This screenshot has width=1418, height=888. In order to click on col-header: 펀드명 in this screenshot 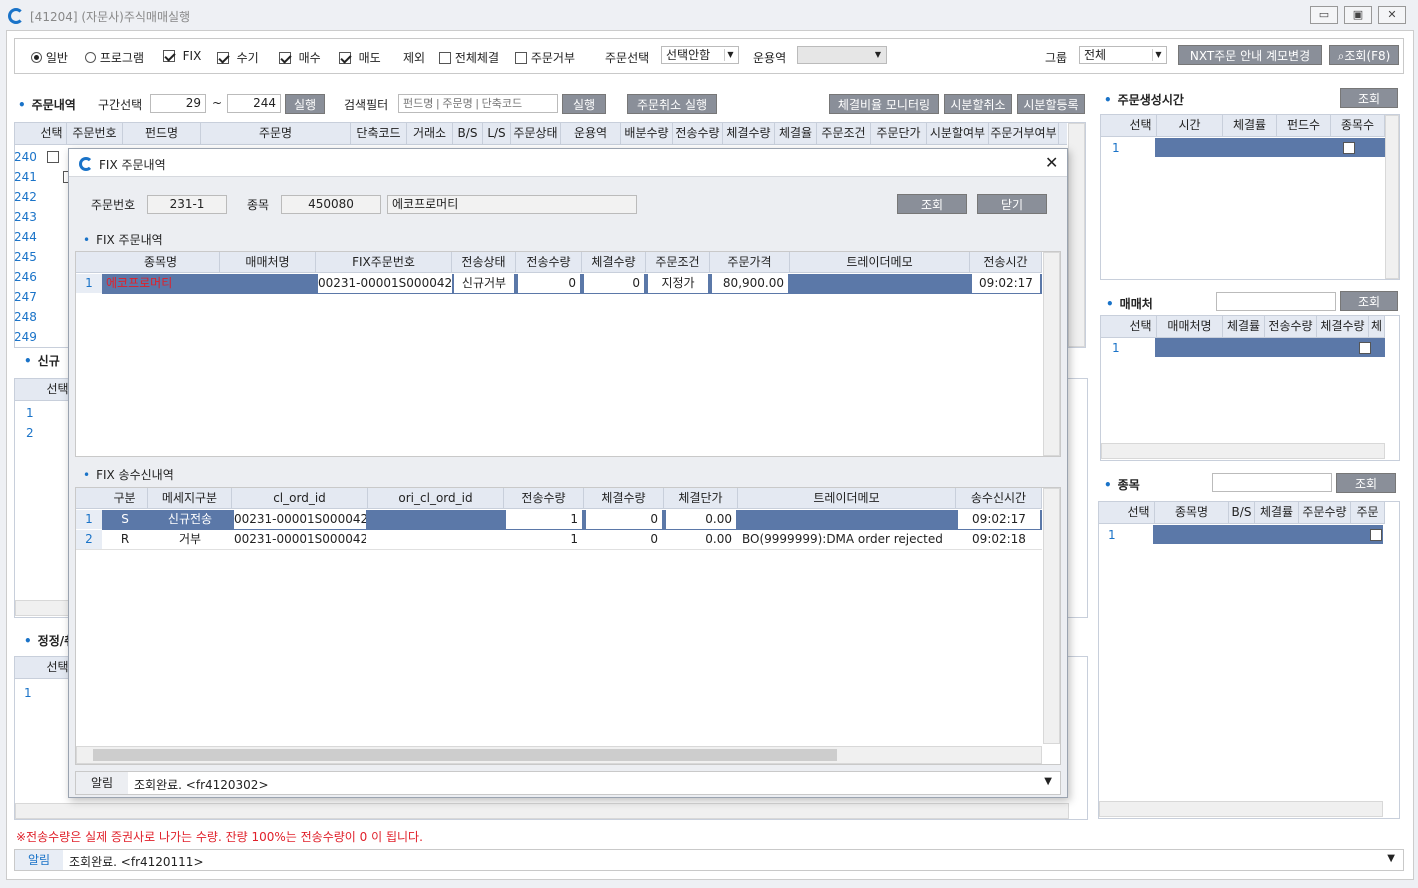, I will do `click(162, 133)`.